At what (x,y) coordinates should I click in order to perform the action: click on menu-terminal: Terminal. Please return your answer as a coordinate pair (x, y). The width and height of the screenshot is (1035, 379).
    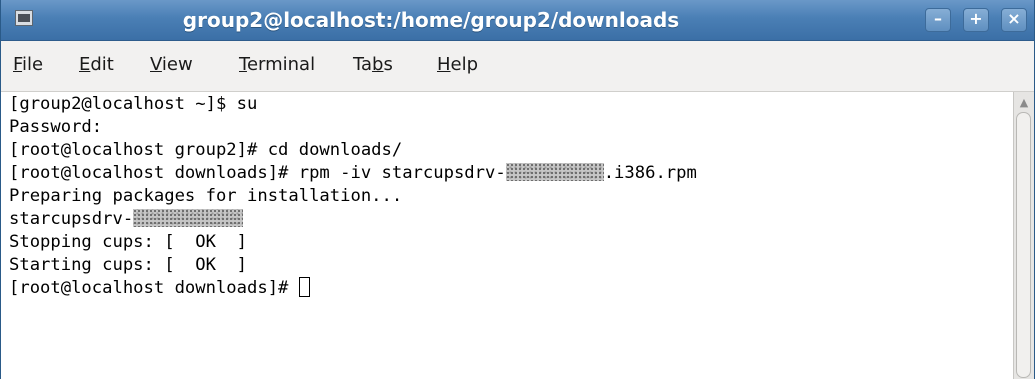
    Looking at the image, I should click on (277, 66).